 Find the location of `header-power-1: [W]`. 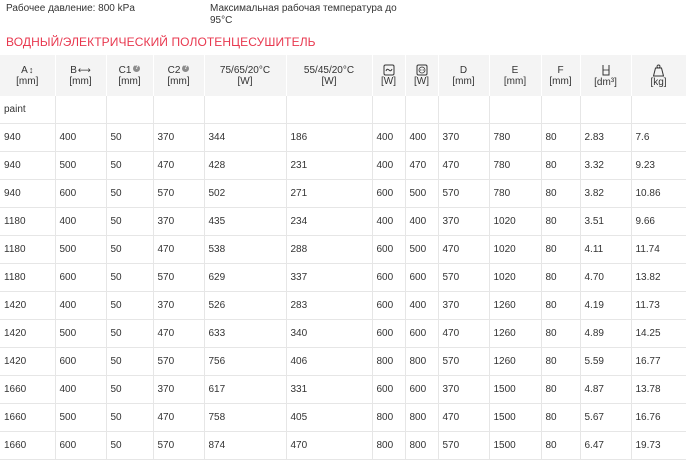

header-power-1: [W] is located at coordinates (389, 75).